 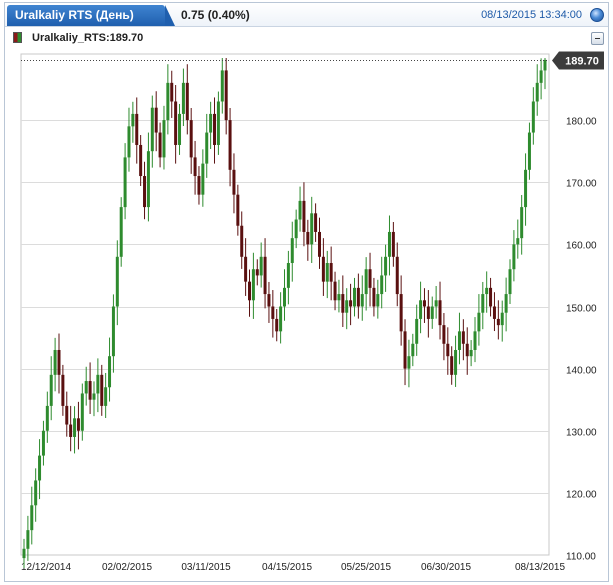 I want to click on y-tick-label: 170.00, so click(x=581, y=184).